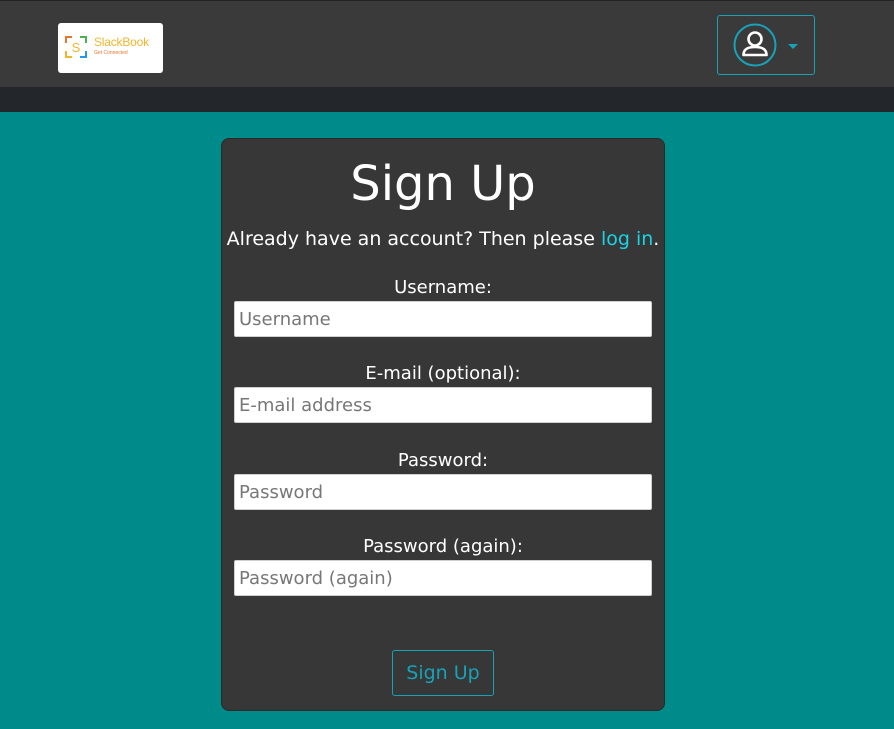  I want to click on password-again-input, so click(443, 578).